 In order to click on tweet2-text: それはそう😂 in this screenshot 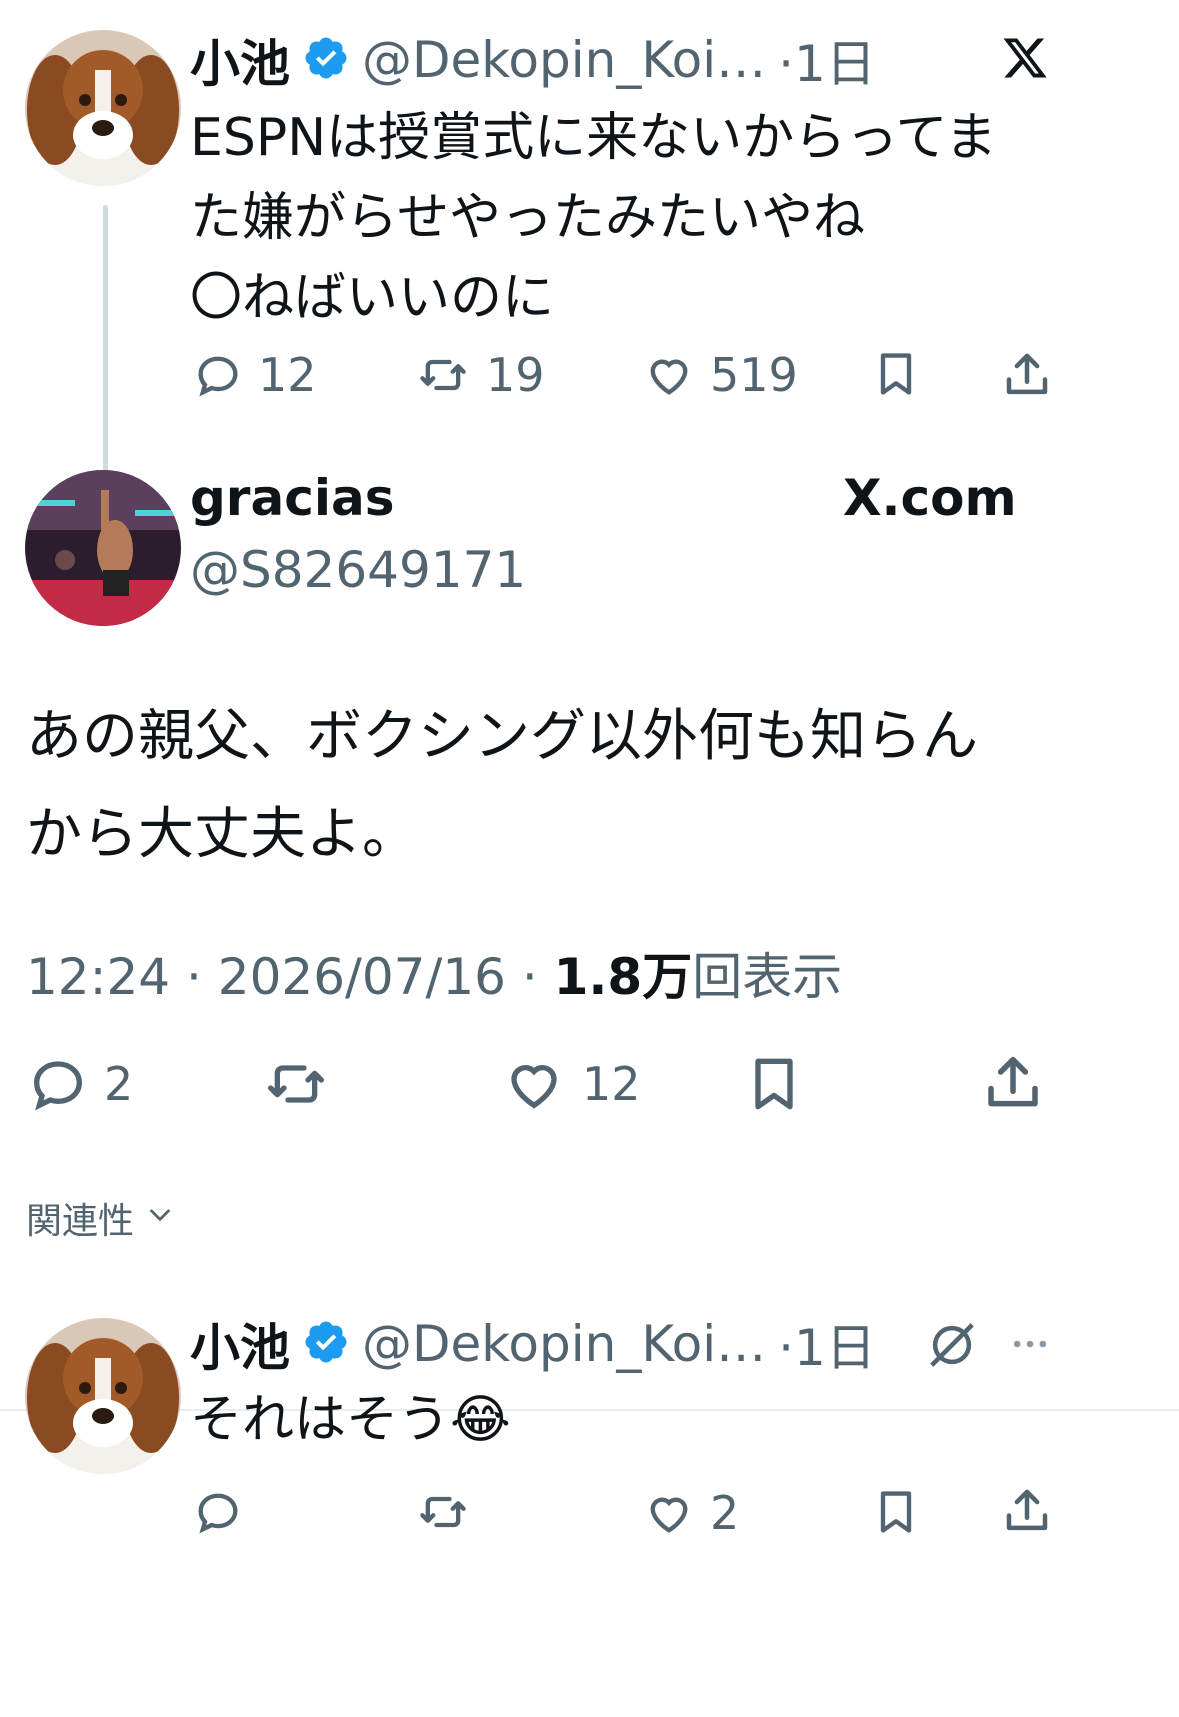, I will do `click(350, 1420)`.